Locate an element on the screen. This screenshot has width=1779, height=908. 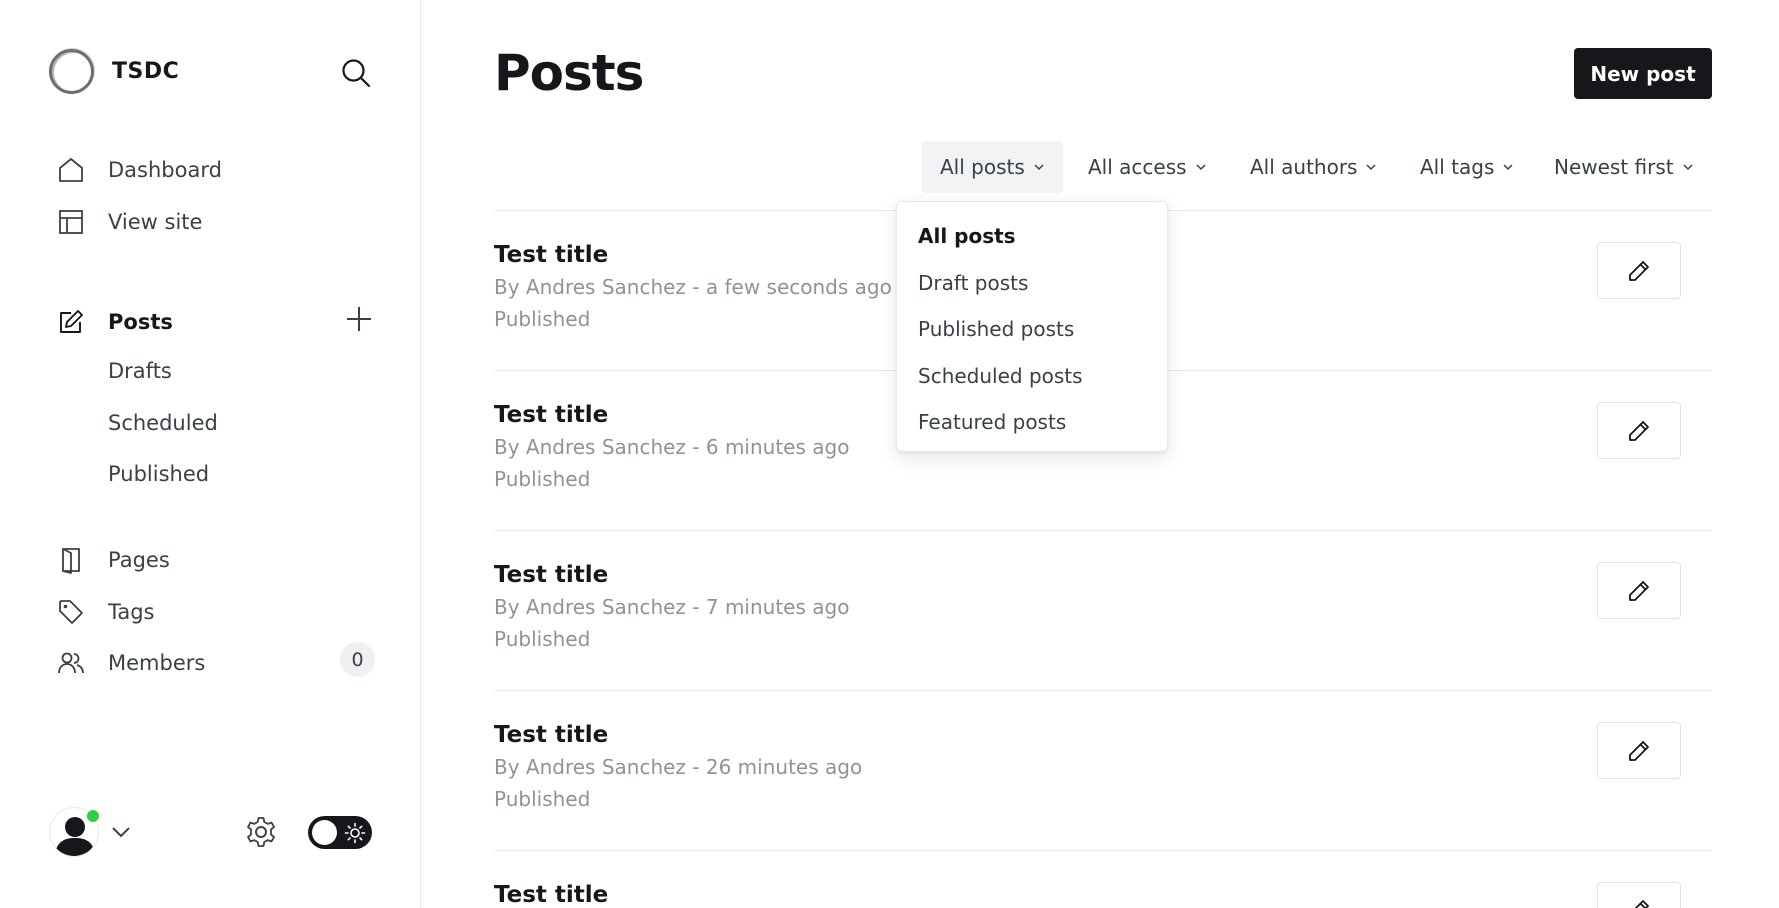
toggle-knob is located at coordinates (324, 832).